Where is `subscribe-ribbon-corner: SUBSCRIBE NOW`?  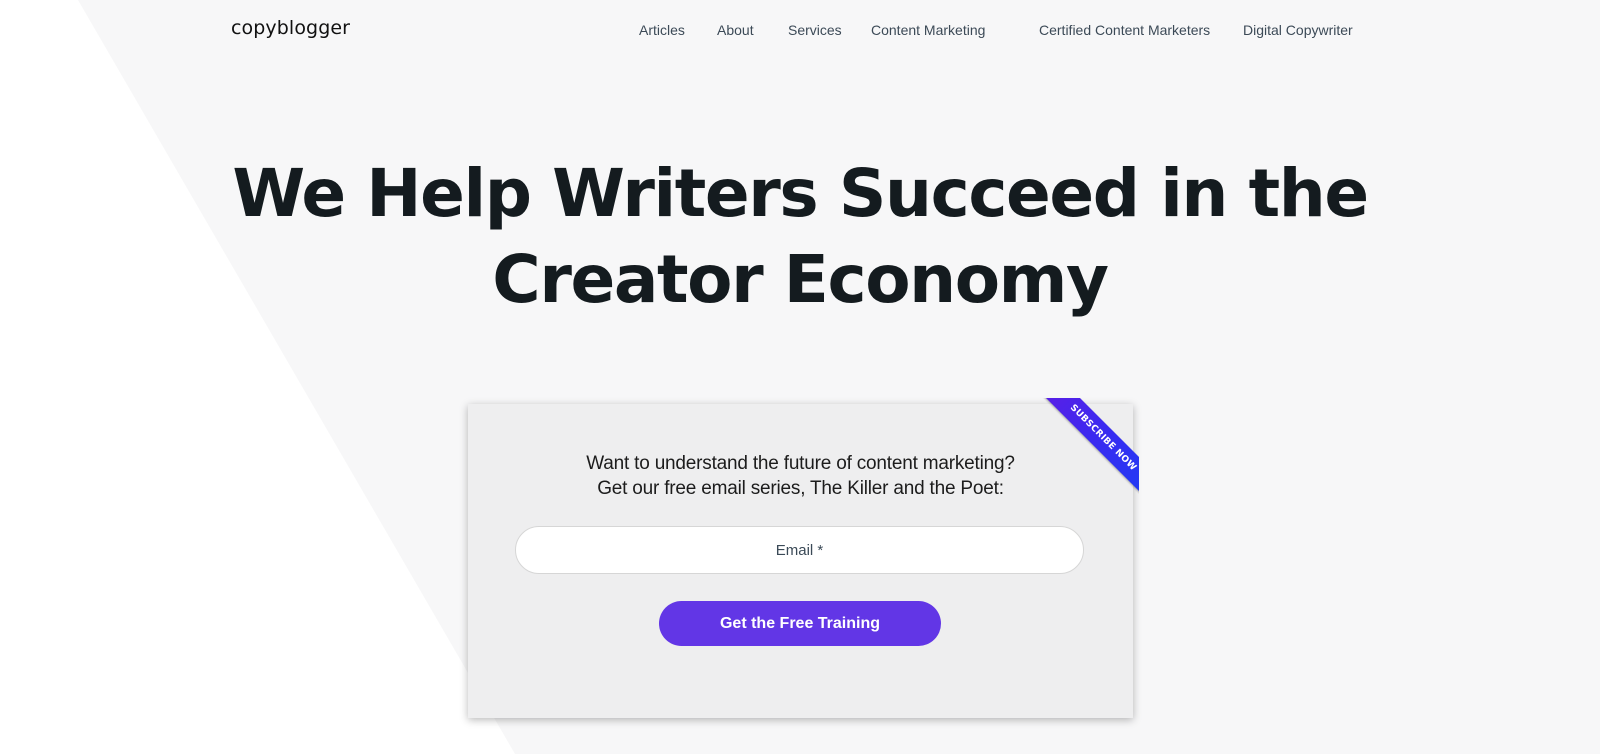 subscribe-ribbon-corner: SUBSCRIBE NOW is located at coordinates (1087, 446).